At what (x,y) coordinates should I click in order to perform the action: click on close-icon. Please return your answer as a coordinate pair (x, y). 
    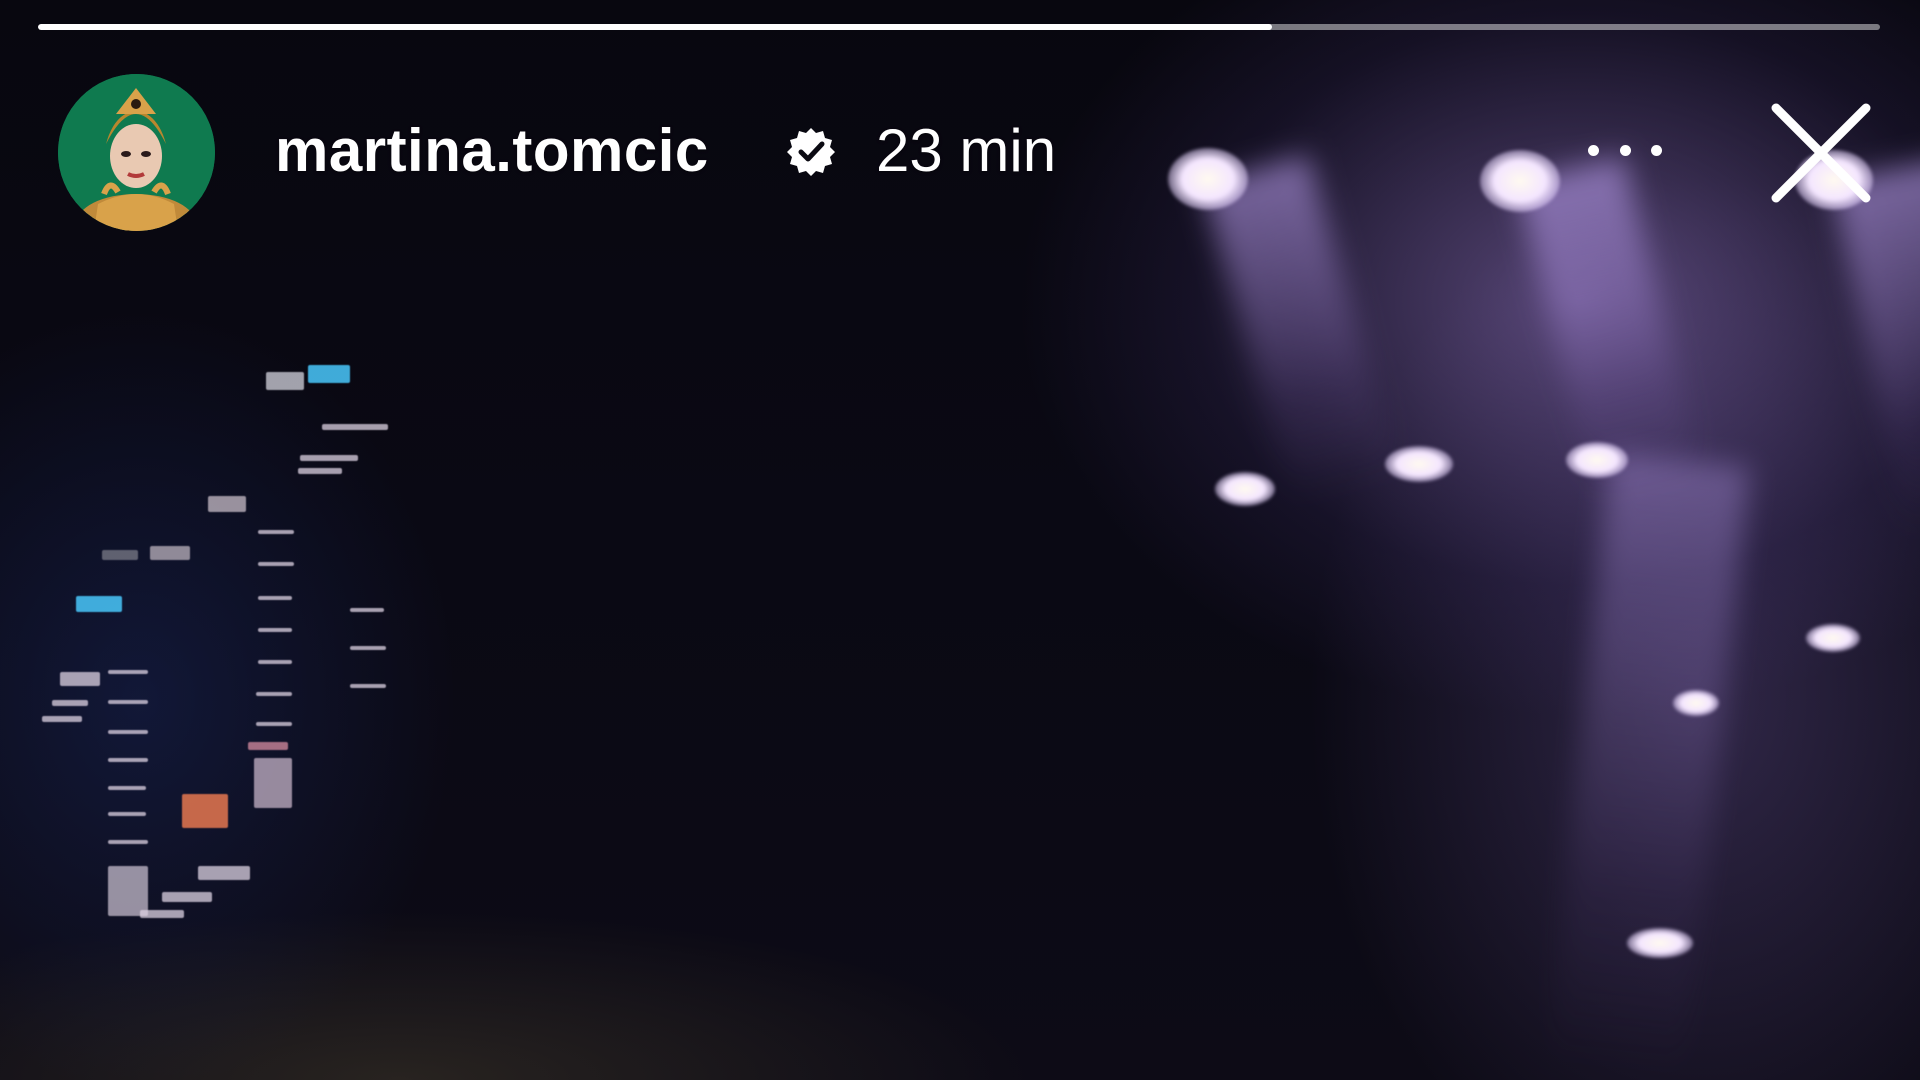
    Looking at the image, I should click on (1821, 153).